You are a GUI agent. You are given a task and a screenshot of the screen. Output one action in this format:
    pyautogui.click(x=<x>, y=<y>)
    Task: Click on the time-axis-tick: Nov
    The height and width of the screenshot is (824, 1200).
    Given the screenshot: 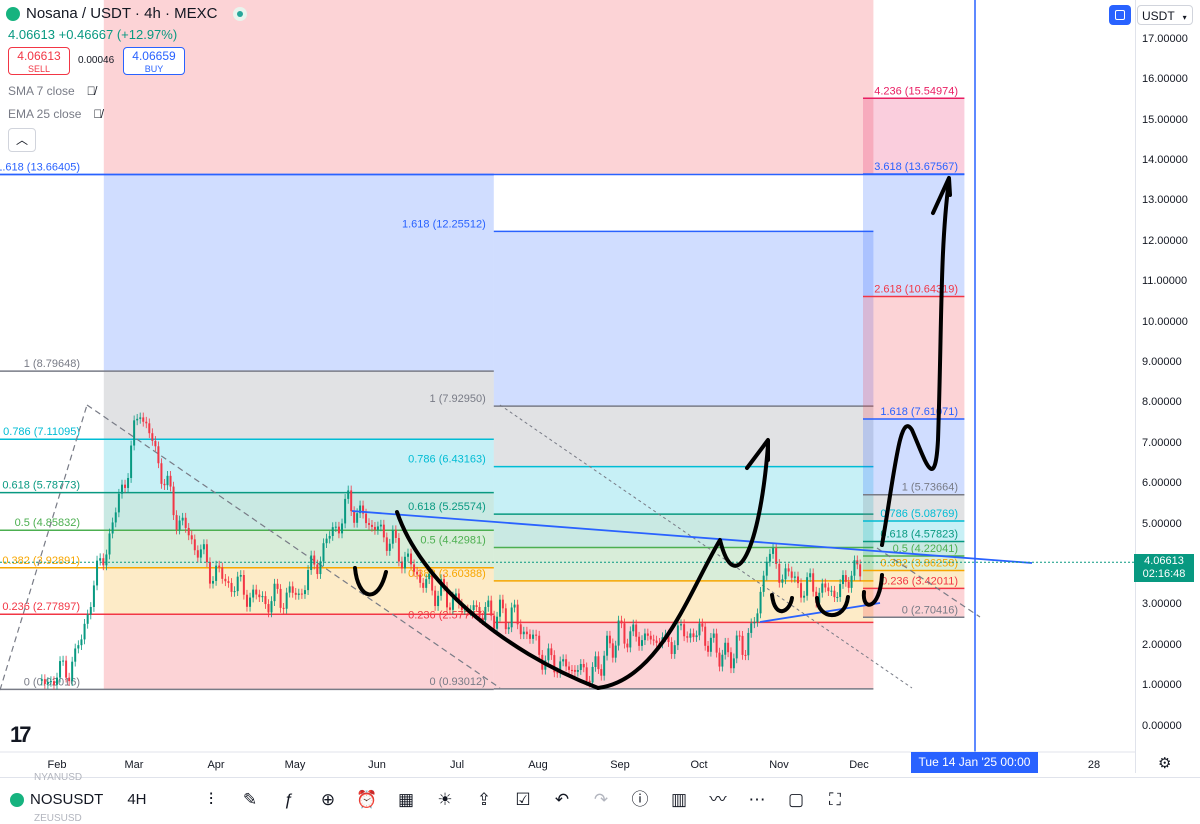 What is the action you would take?
    pyautogui.click(x=779, y=765)
    